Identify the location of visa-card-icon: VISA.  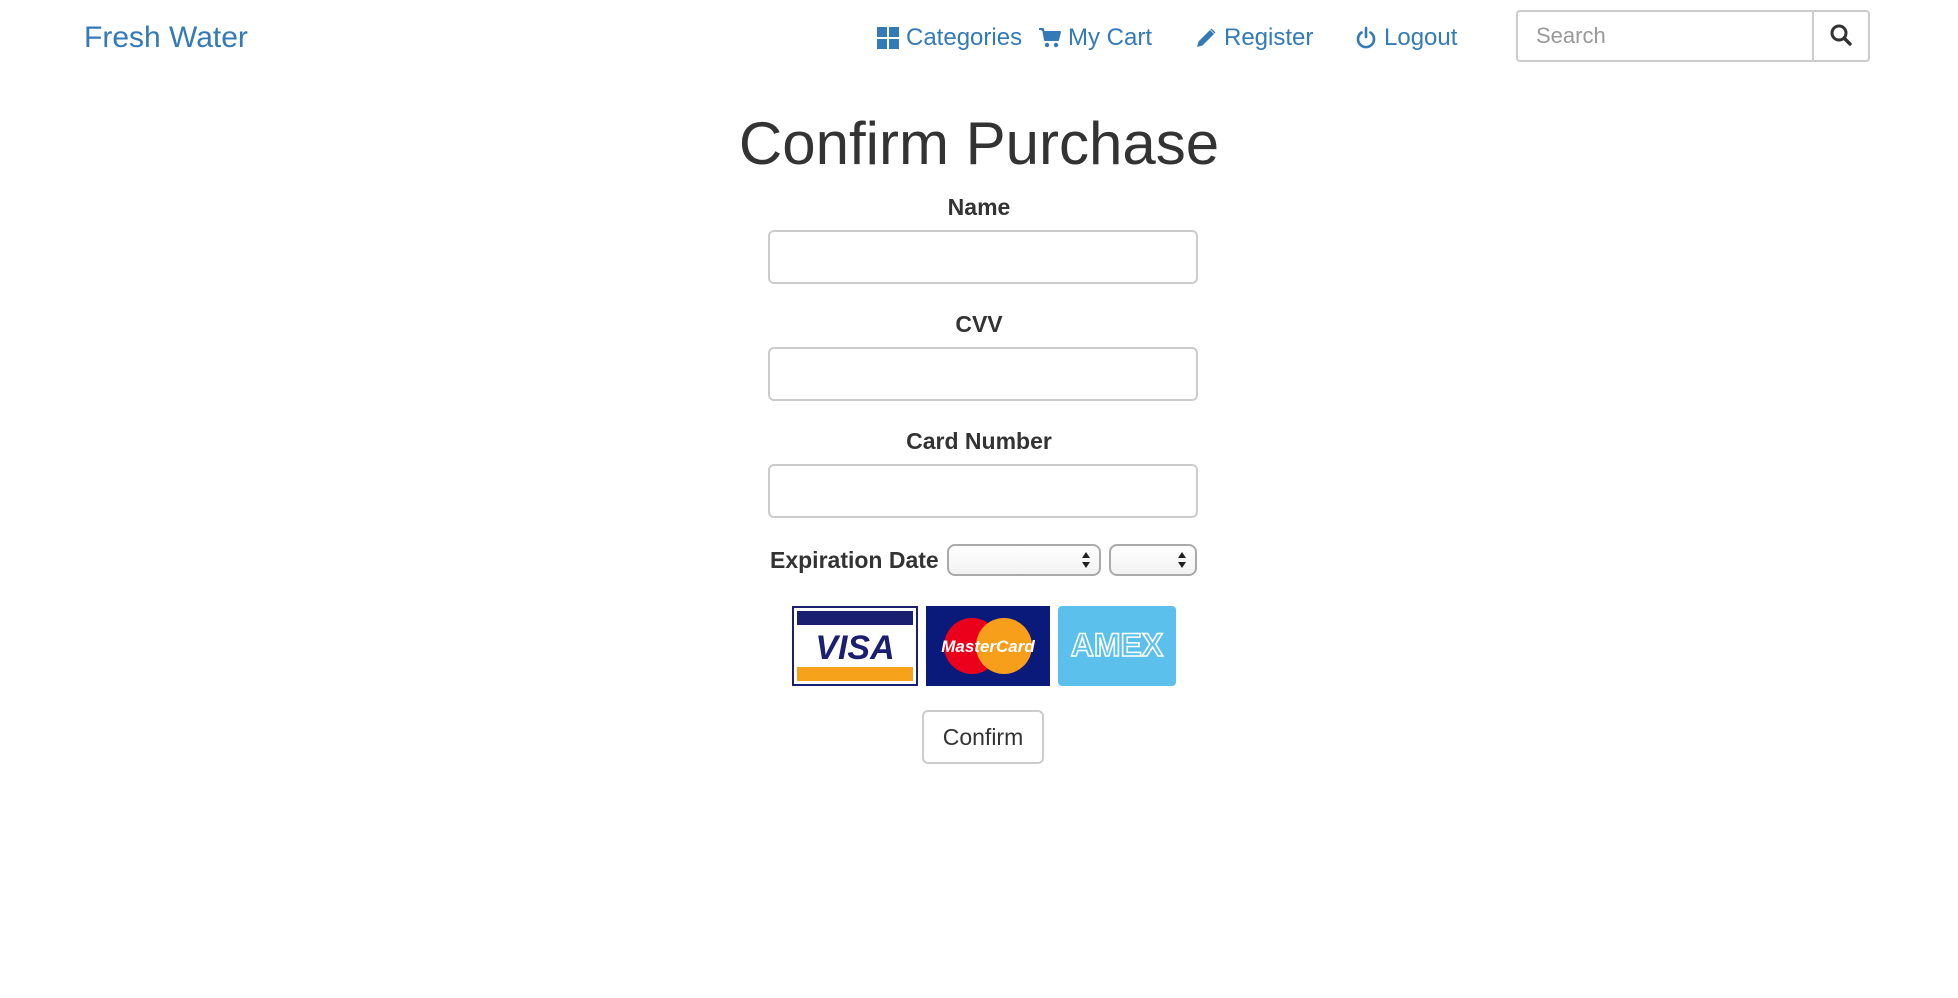
(855, 646).